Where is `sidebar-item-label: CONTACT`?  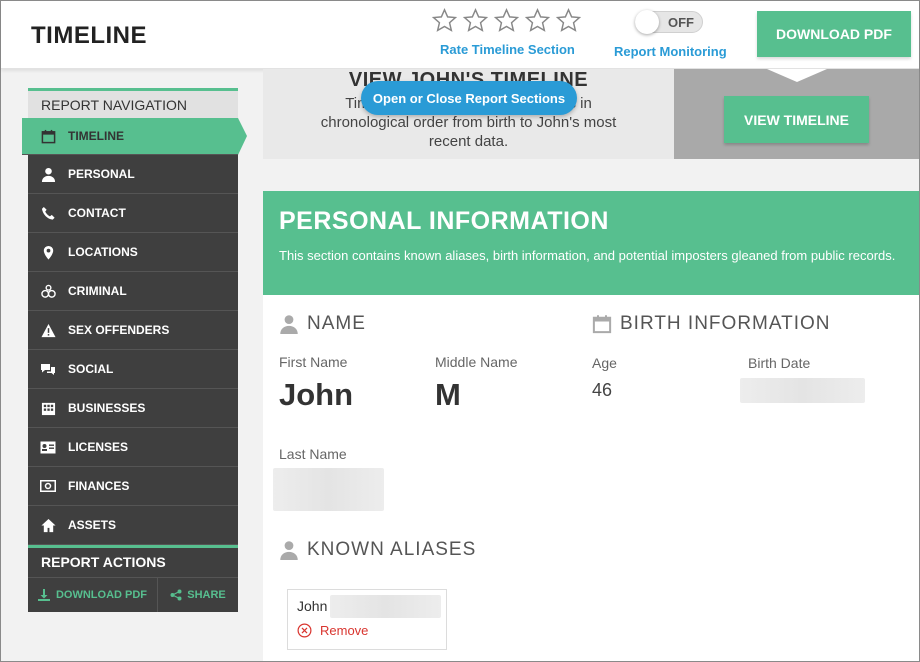
sidebar-item-label: CONTACT is located at coordinates (97, 213).